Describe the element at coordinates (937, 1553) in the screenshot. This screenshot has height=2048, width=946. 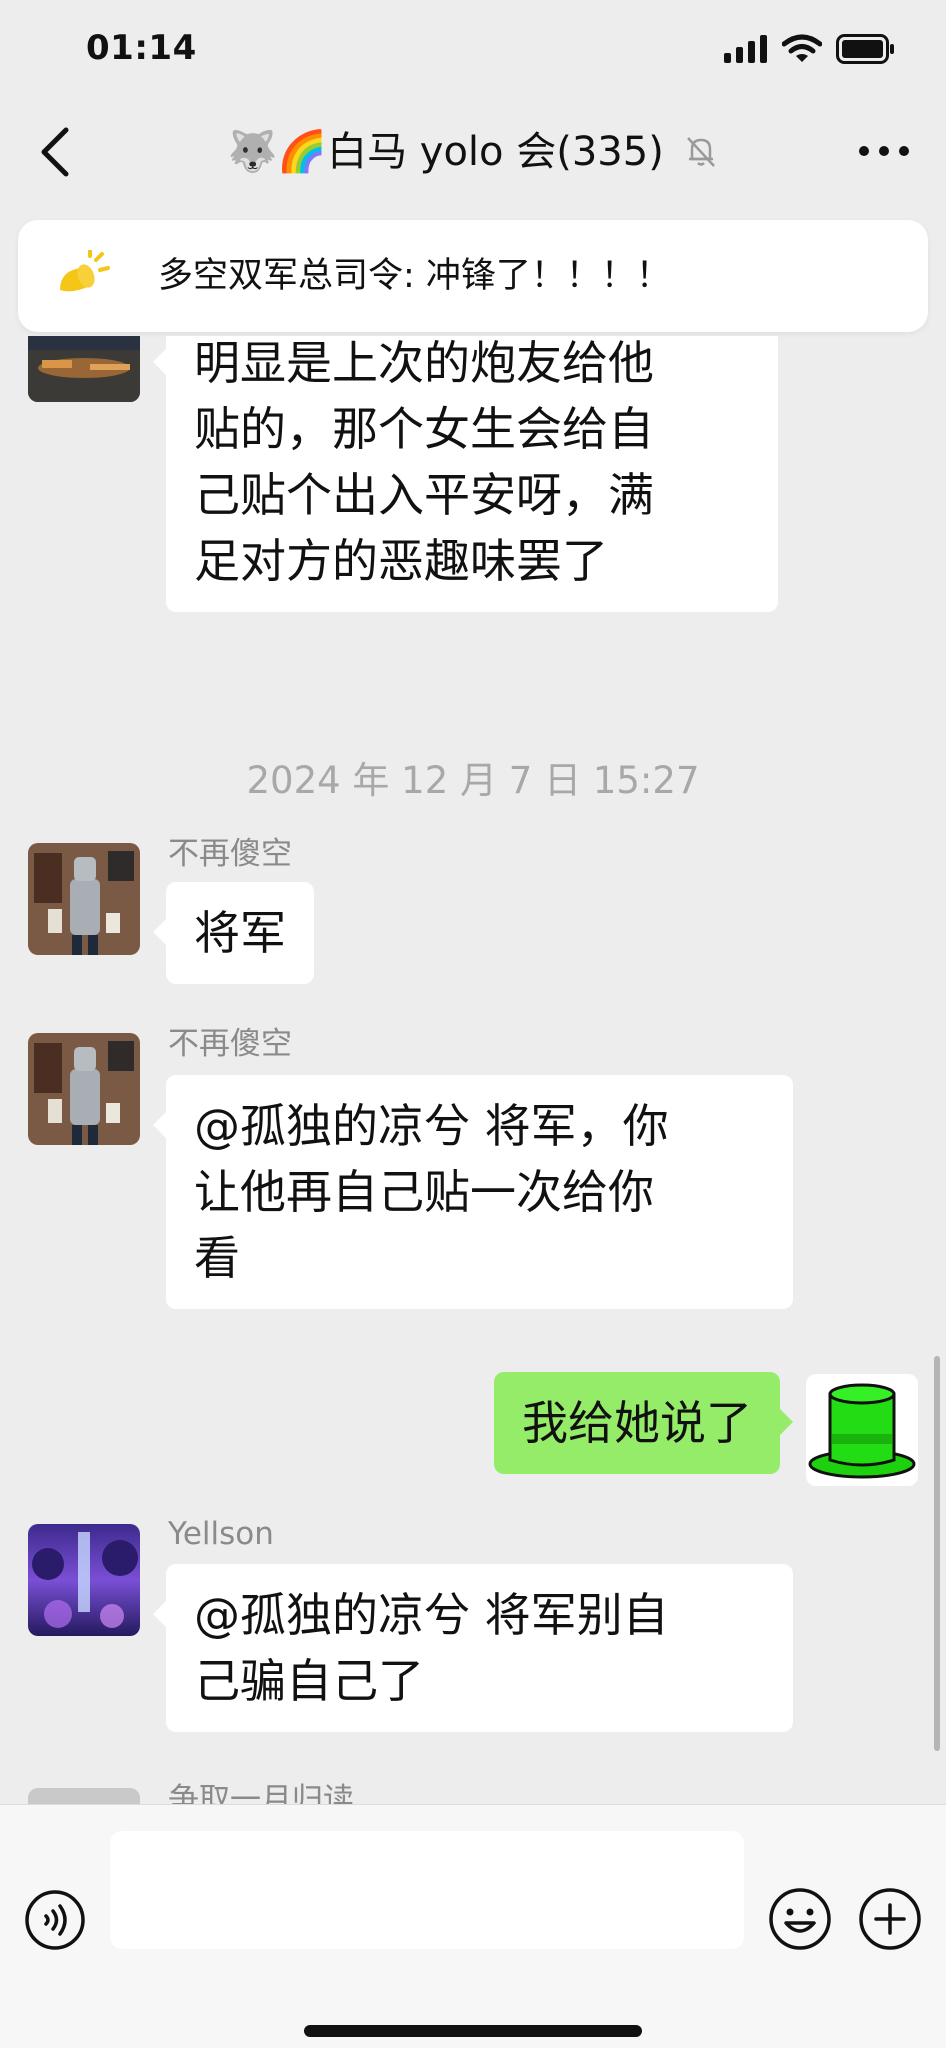
I see `scrollbar` at that location.